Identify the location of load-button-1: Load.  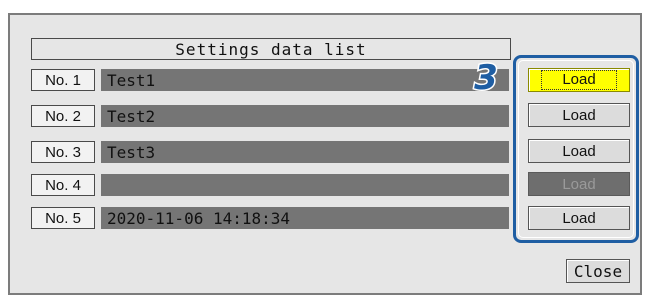
(579, 80).